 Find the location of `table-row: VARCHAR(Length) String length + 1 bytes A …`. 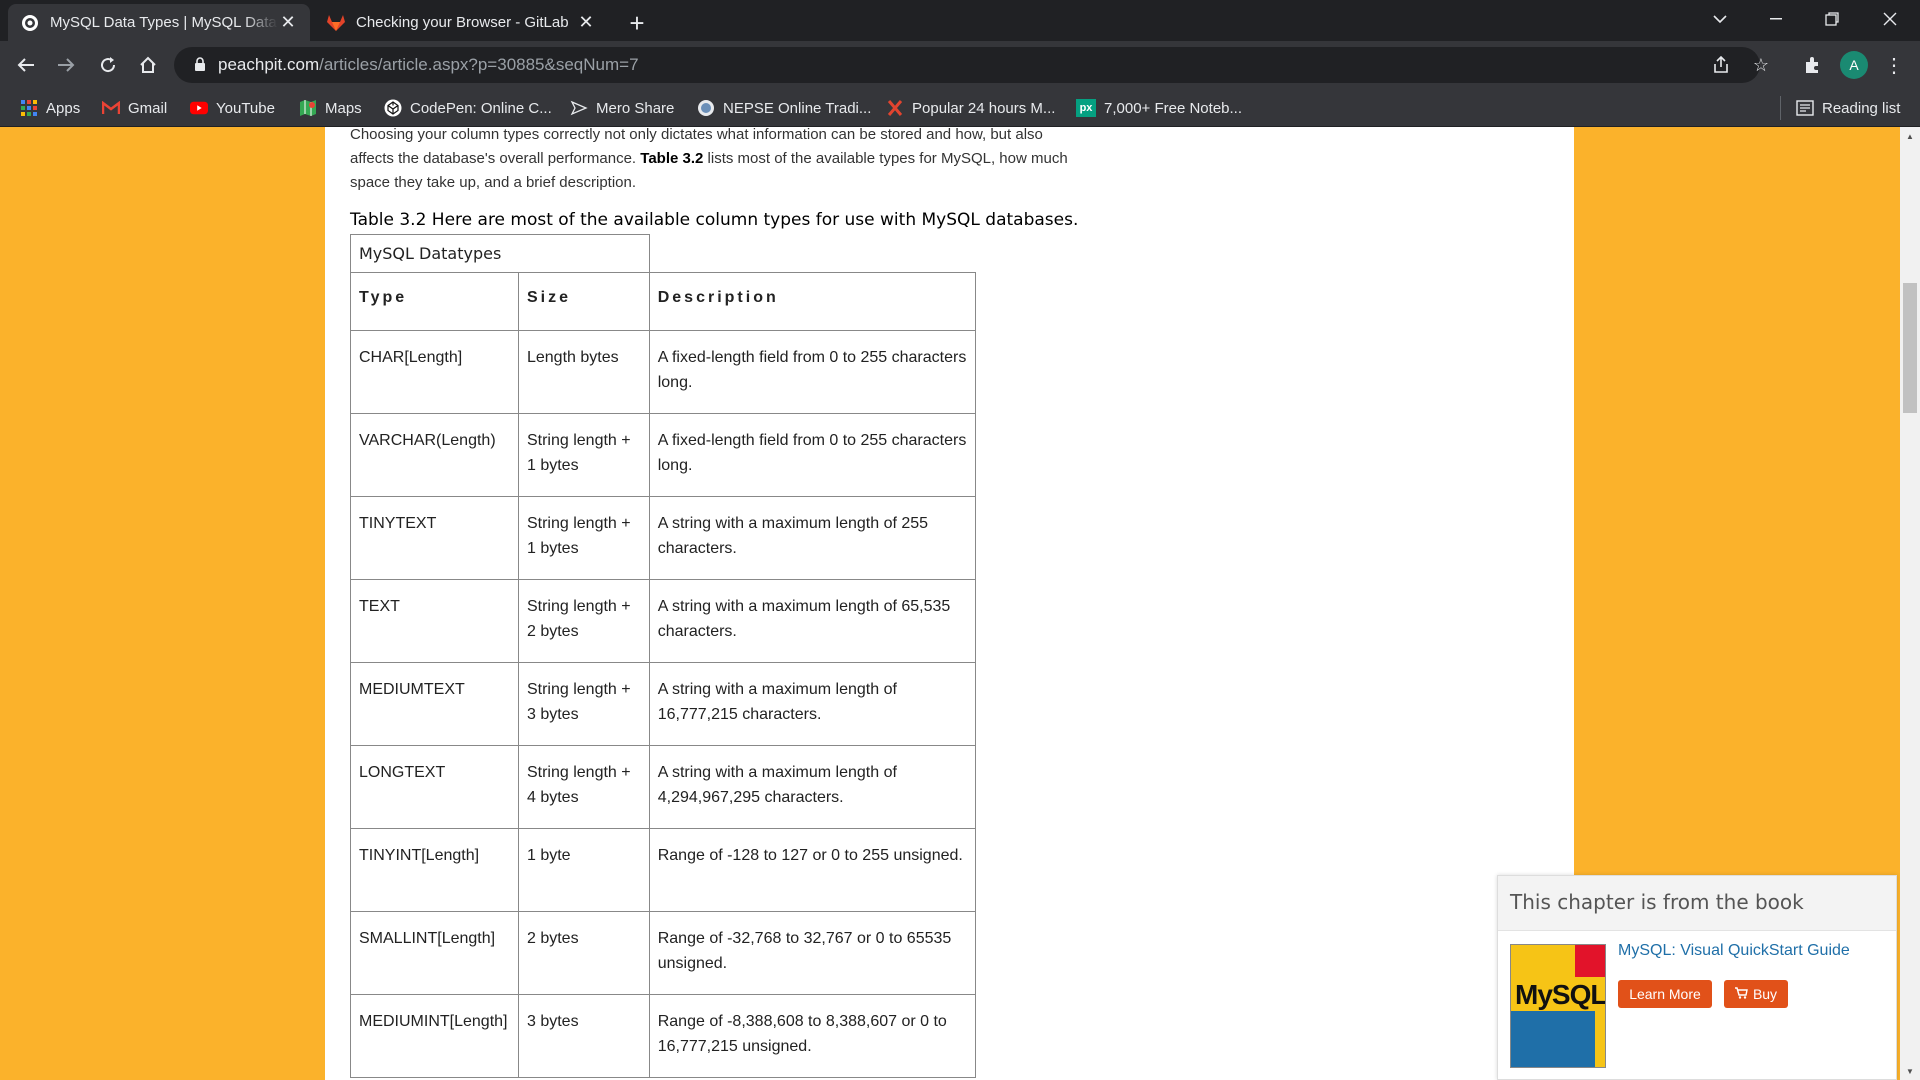

table-row: VARCHAR(Length) String length + 1 bytes A … is located at coordinates (663, 455).